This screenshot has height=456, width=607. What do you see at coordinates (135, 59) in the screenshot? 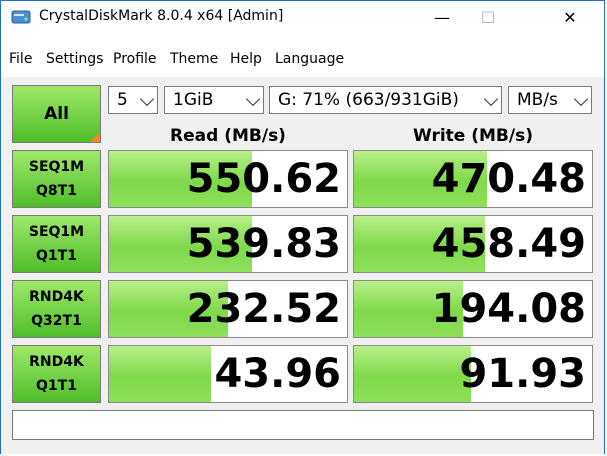
I see `menu-profile: Profile` at bounding box center [135, 59].